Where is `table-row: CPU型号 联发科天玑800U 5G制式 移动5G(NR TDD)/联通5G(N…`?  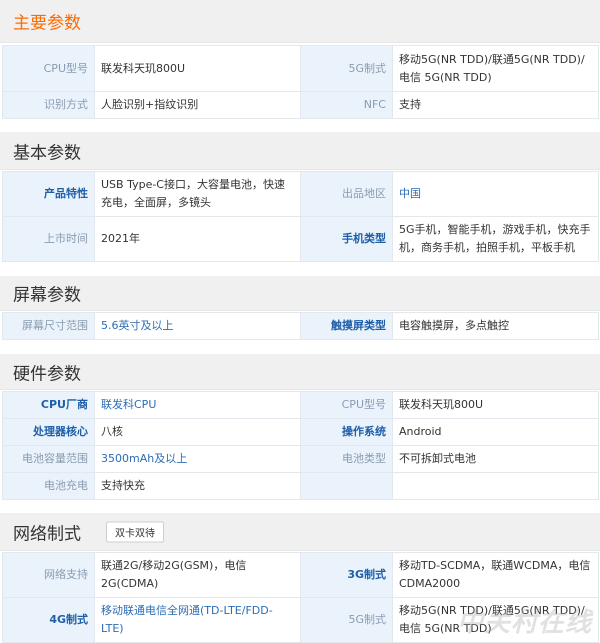
table-row: CPU型号 联发科天玑800U 5G制式 移动5G(NR TDD)/联通5G(N… is located at coordinates (300, 68).